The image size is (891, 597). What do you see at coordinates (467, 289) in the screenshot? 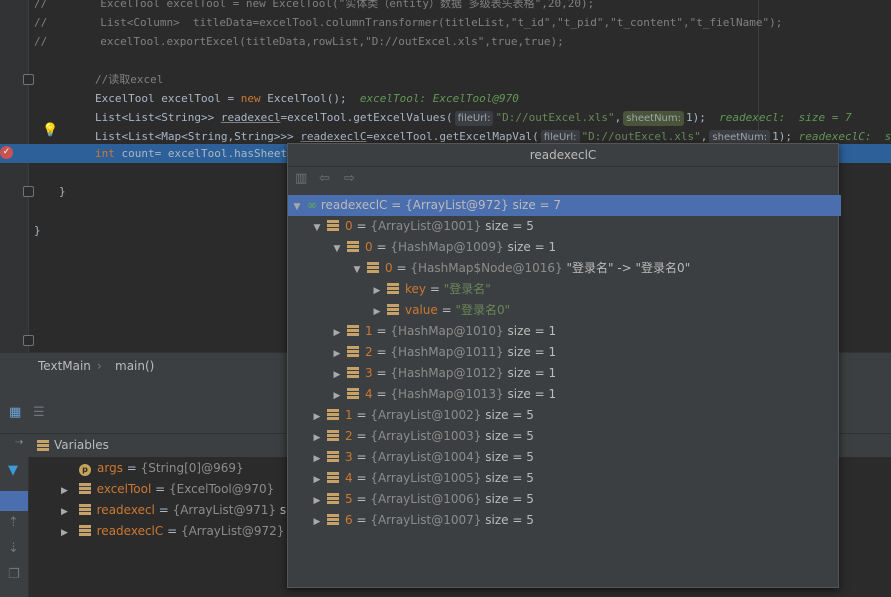
I see `tree-node-value: "登录名"` at bounding box center [467, 289].